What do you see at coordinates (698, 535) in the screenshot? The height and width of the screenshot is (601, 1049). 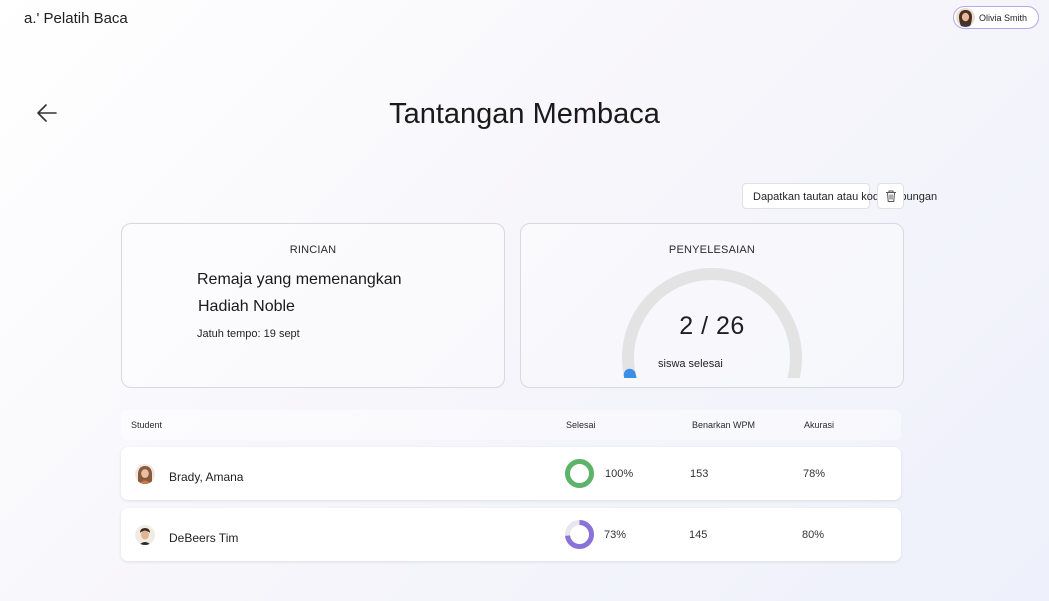 I see `wpm-value: 145` at bounding box center [698, 535].